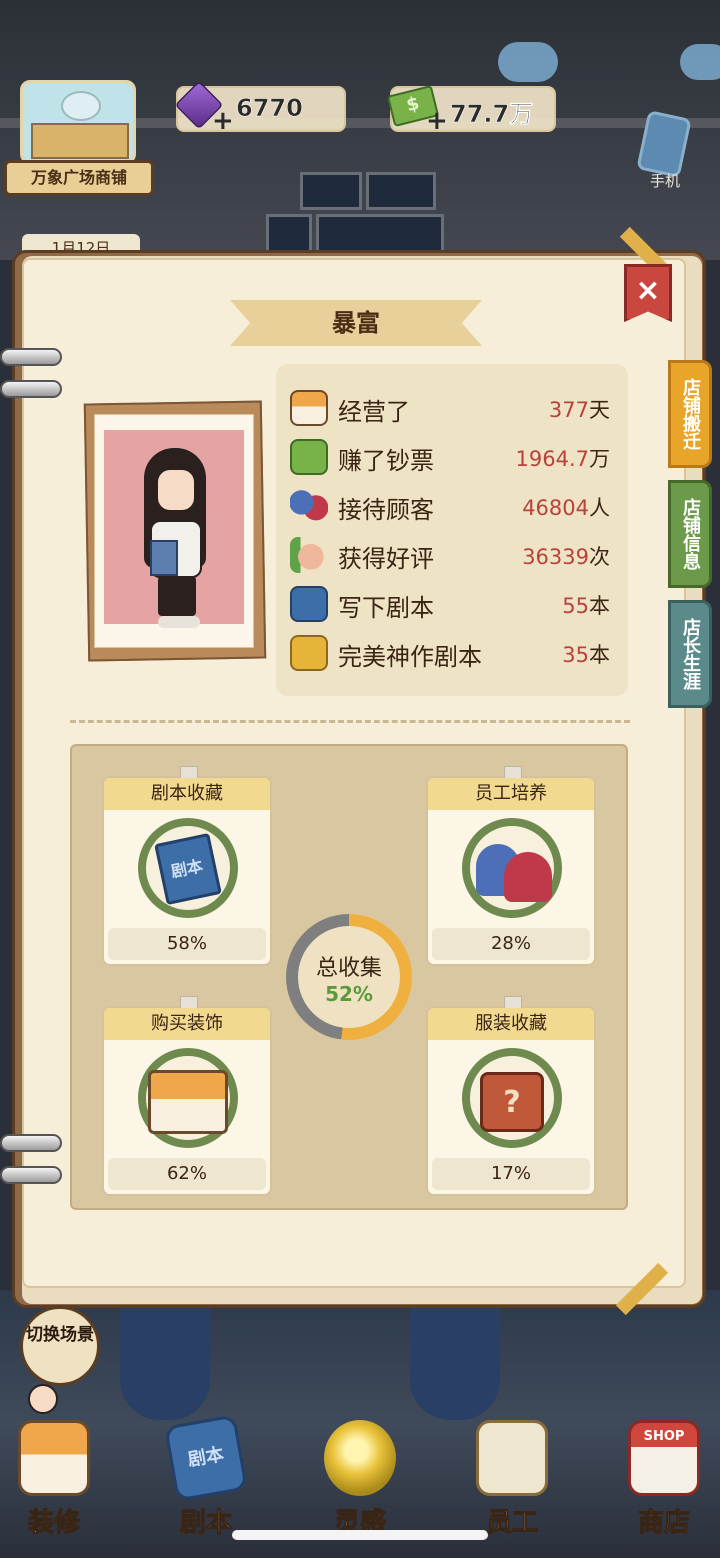  I want to click on gem-count: 6770, so click(269, 108).